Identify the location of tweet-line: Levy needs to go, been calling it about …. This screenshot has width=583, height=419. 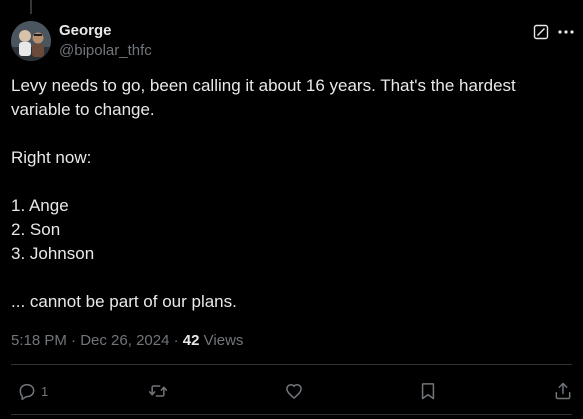
(263, 97).